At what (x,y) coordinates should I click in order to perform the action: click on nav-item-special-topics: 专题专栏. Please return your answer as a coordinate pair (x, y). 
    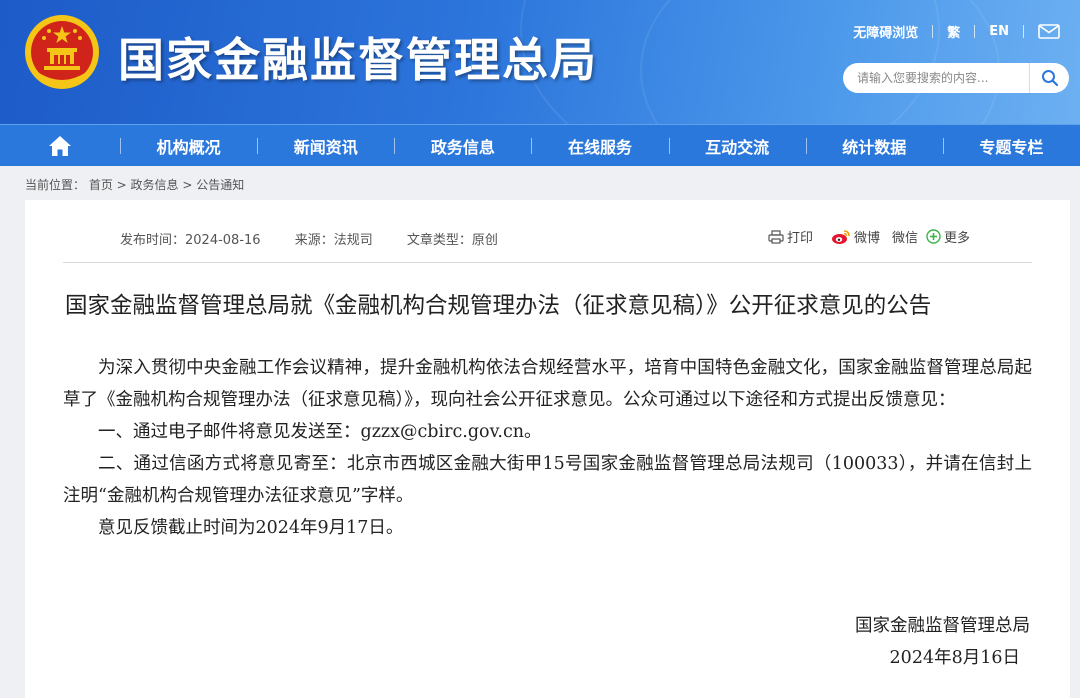
    Looking at the image, I should click on (1011, 146).